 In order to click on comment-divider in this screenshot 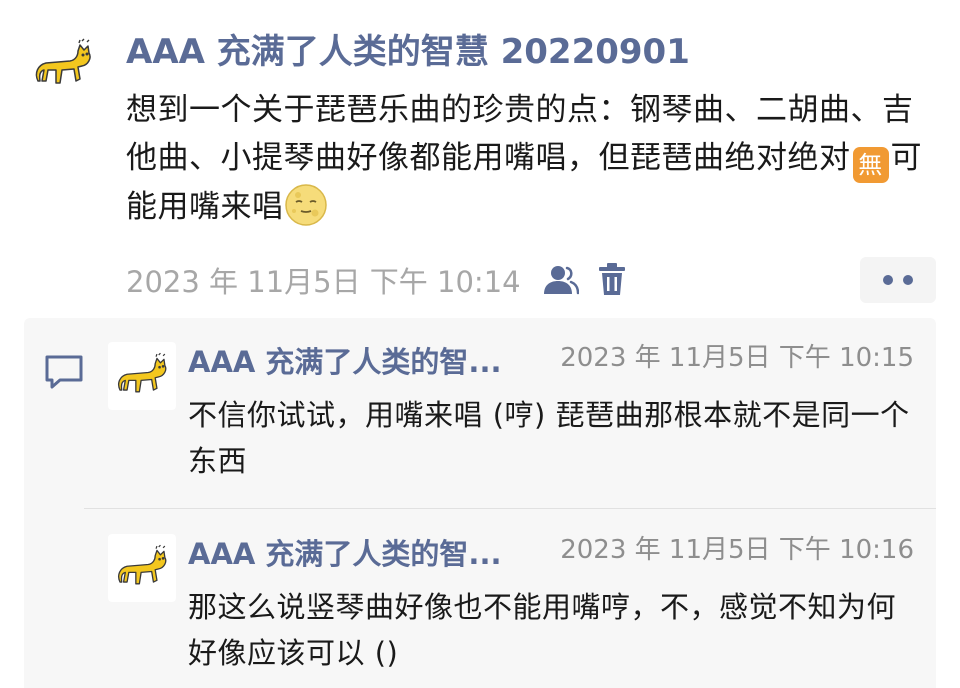, I will do `click(510, 508)`.